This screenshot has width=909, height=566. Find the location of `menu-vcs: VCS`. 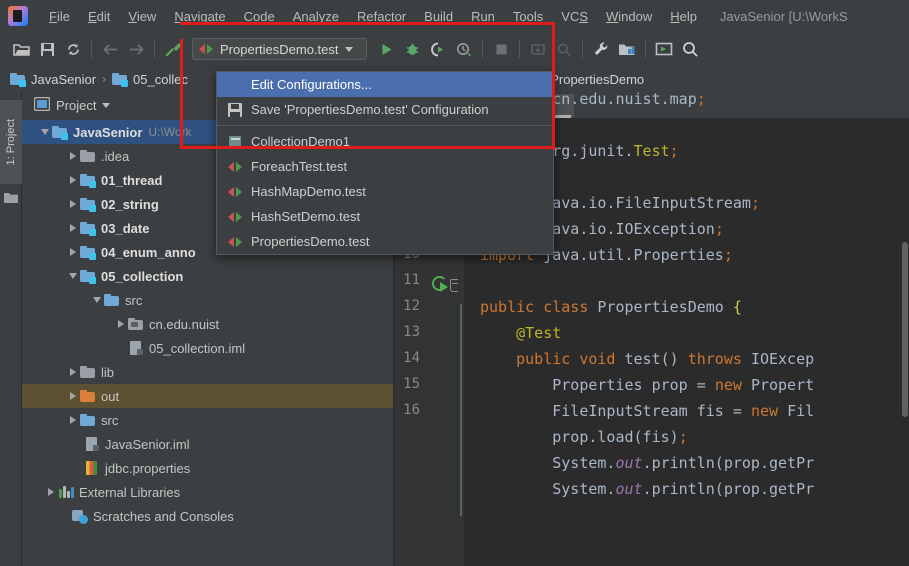

menu-vcs: VCS is located at coordinates (574, 16).